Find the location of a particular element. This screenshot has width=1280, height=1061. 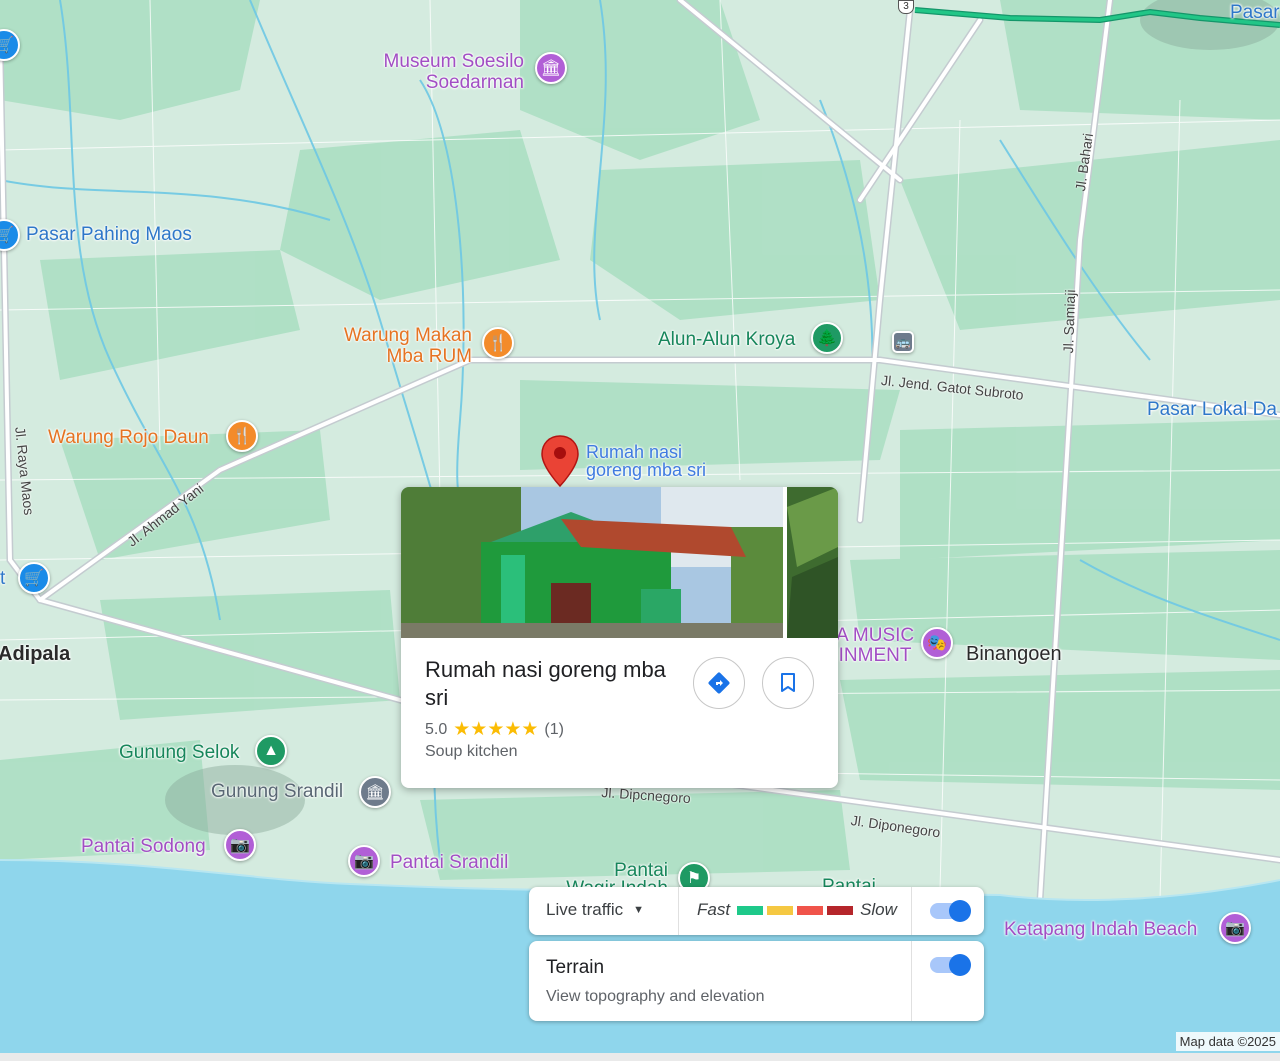

left-edge-label: t is located at coordinates (2, 578).